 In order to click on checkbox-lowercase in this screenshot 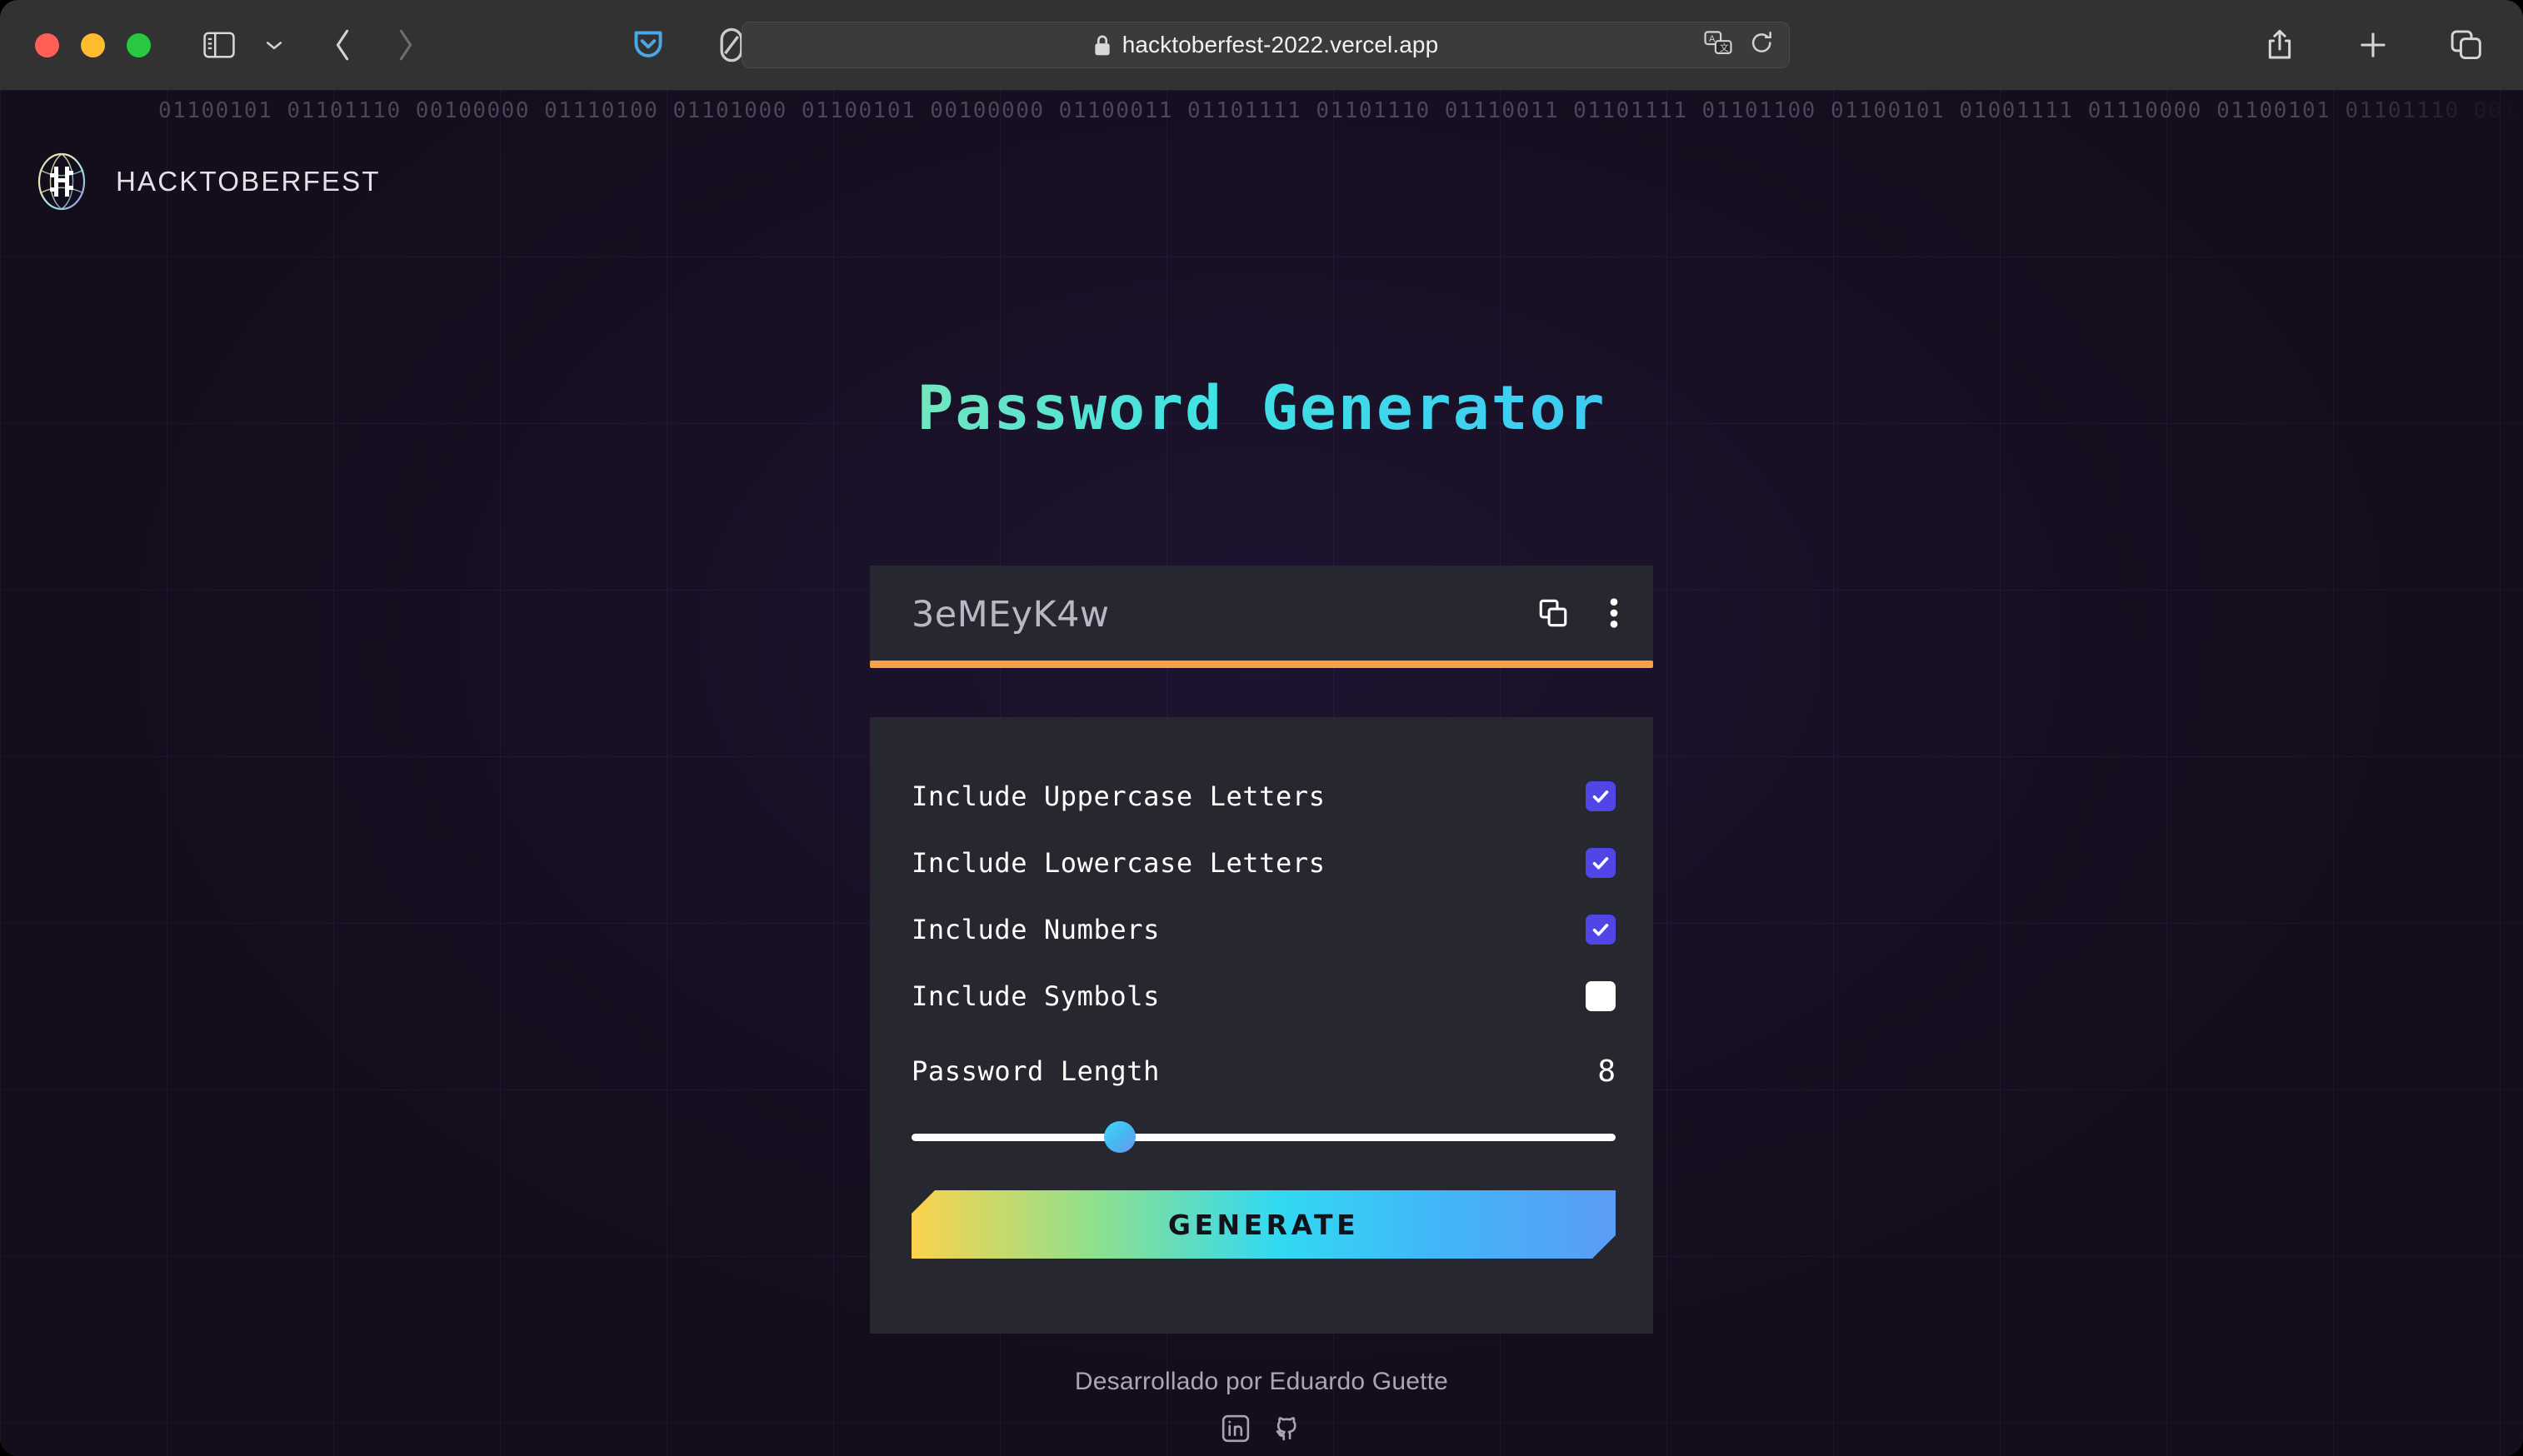, I will do `click(1601, 863)`.